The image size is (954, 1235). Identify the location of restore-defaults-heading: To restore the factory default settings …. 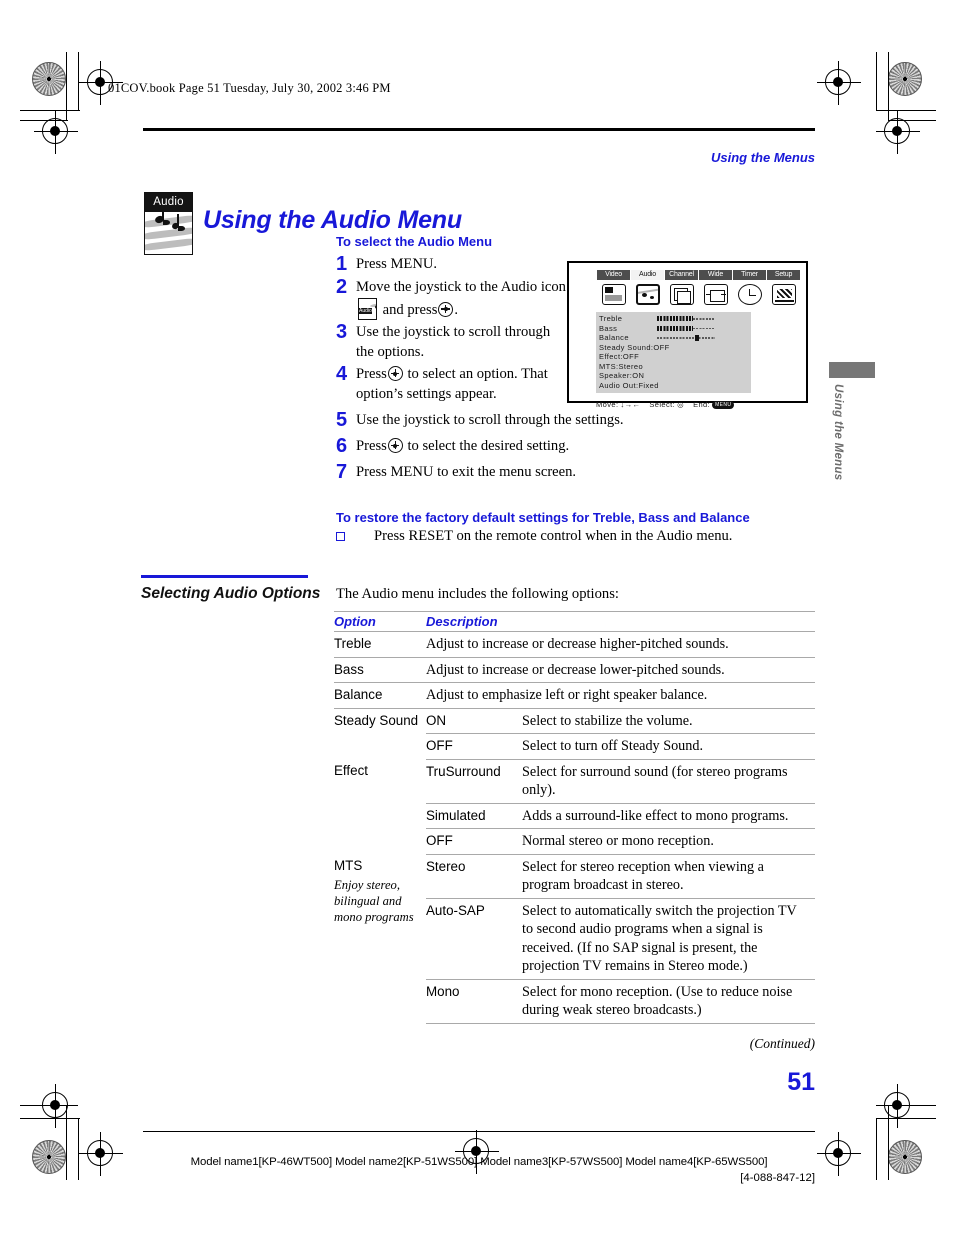
(543, 517).